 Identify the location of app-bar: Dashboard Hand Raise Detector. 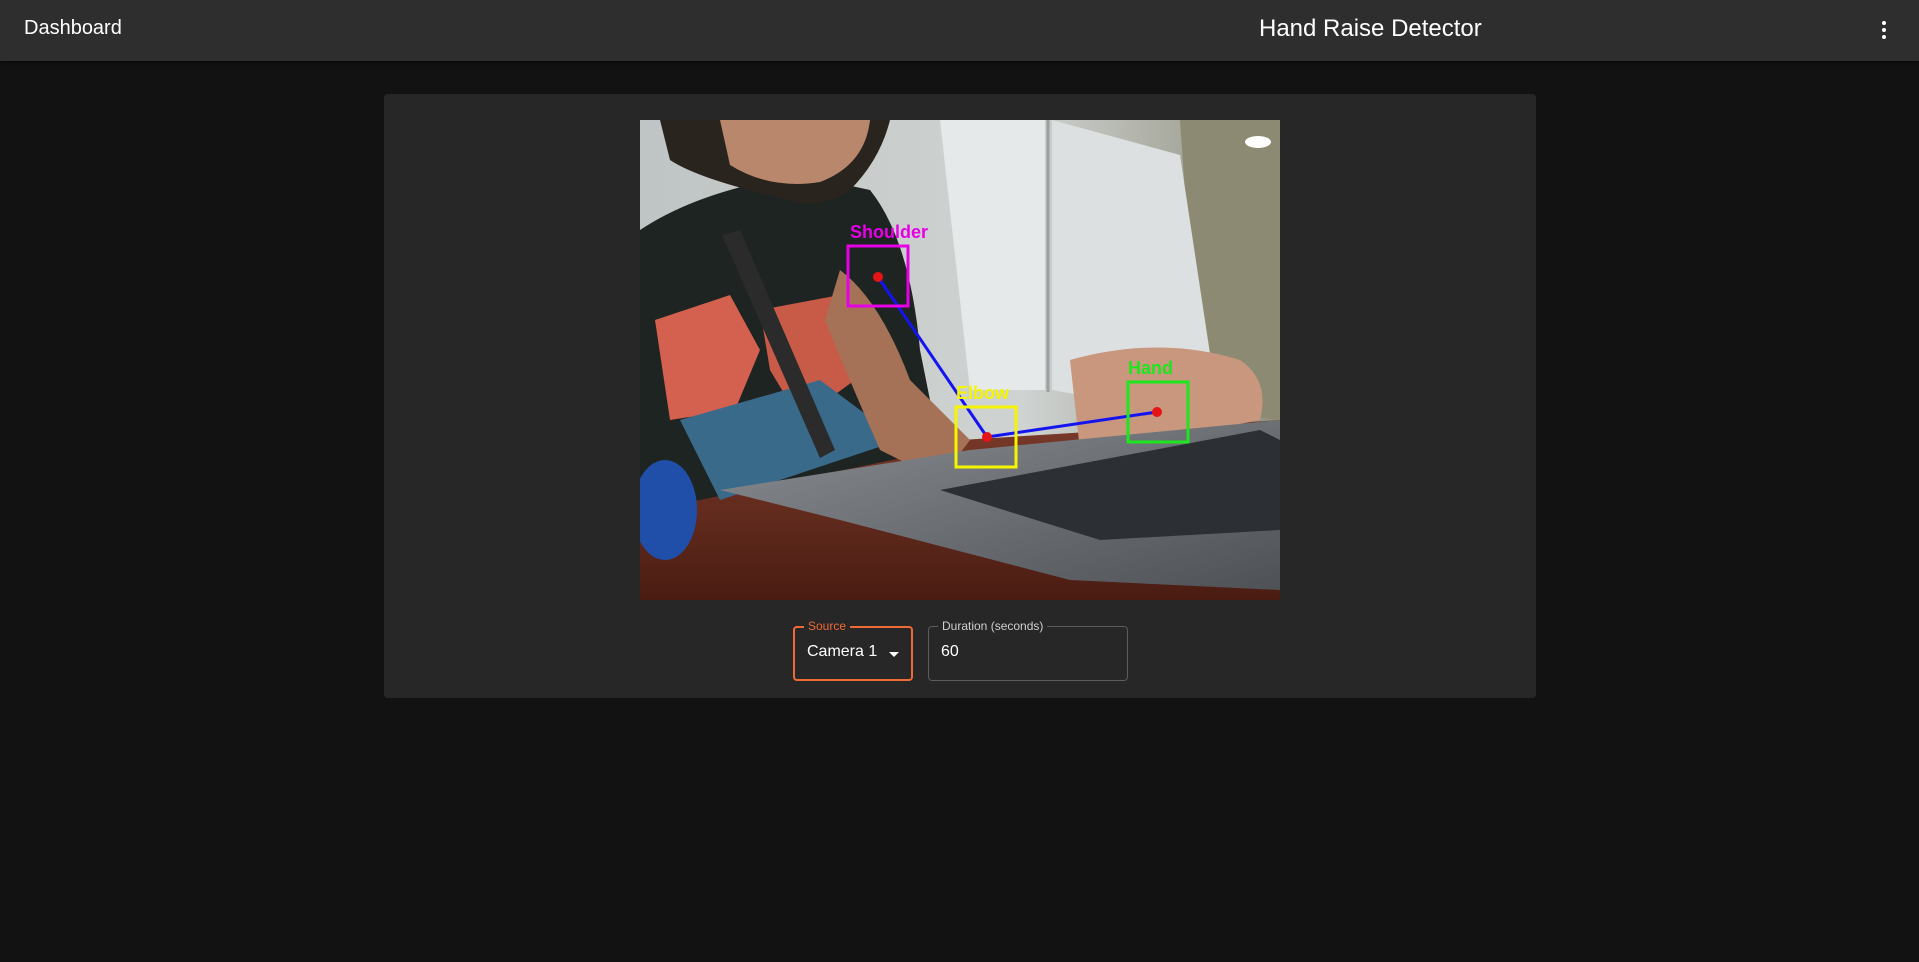
(959, 30).